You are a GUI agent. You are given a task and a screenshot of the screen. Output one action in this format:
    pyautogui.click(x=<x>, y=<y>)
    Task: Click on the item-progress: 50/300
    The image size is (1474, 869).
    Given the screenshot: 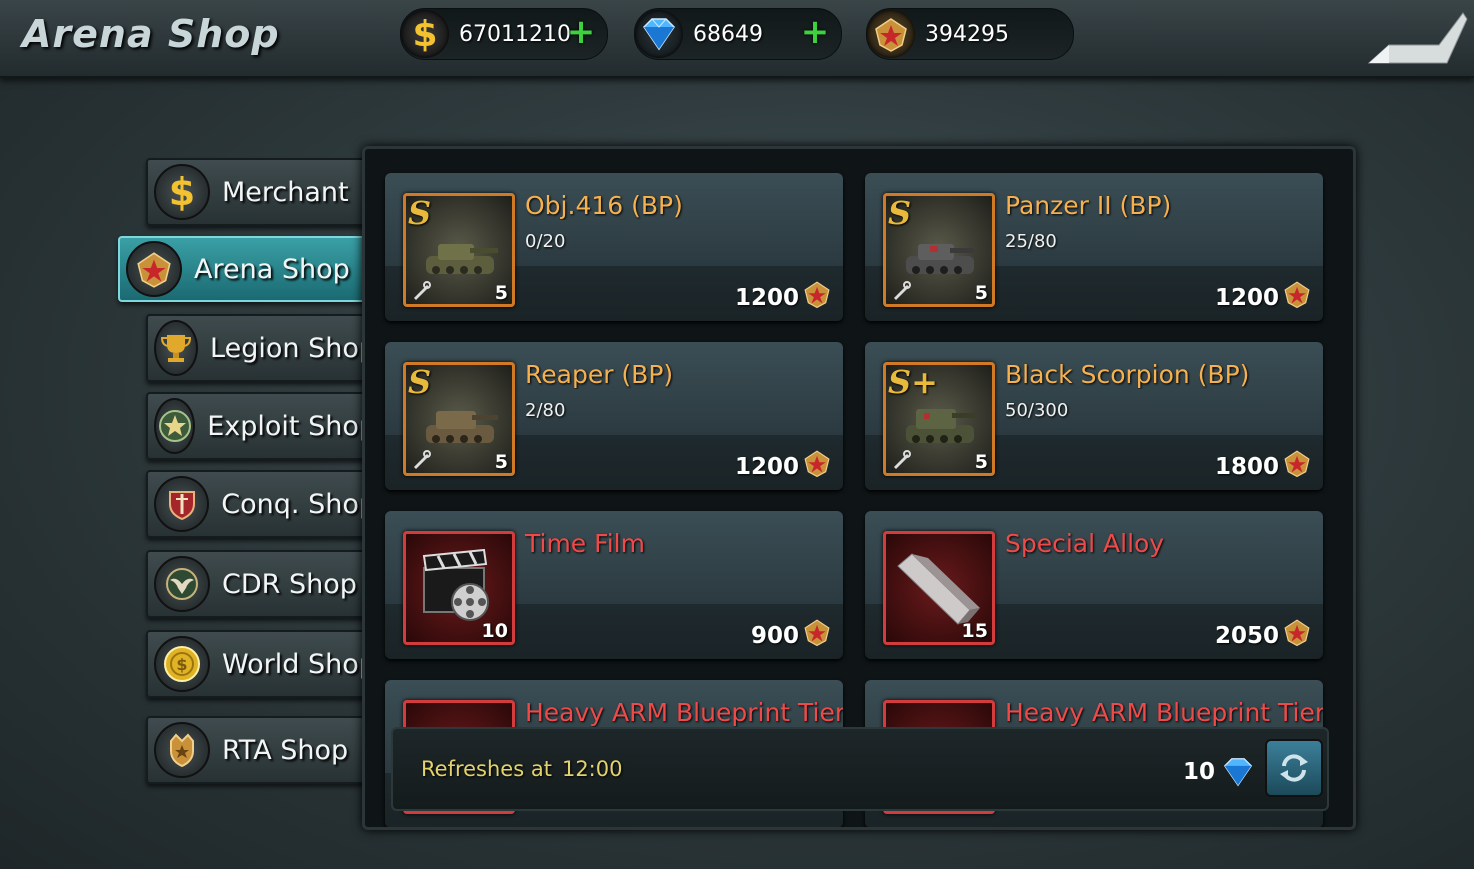 What is the action you would take?
    pyautogui.click(x=1037, y=410)
    